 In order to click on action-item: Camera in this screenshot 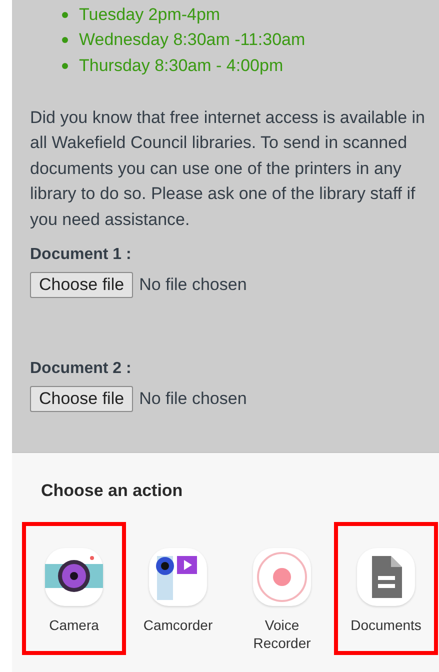, I will do `click(74, 588)`.